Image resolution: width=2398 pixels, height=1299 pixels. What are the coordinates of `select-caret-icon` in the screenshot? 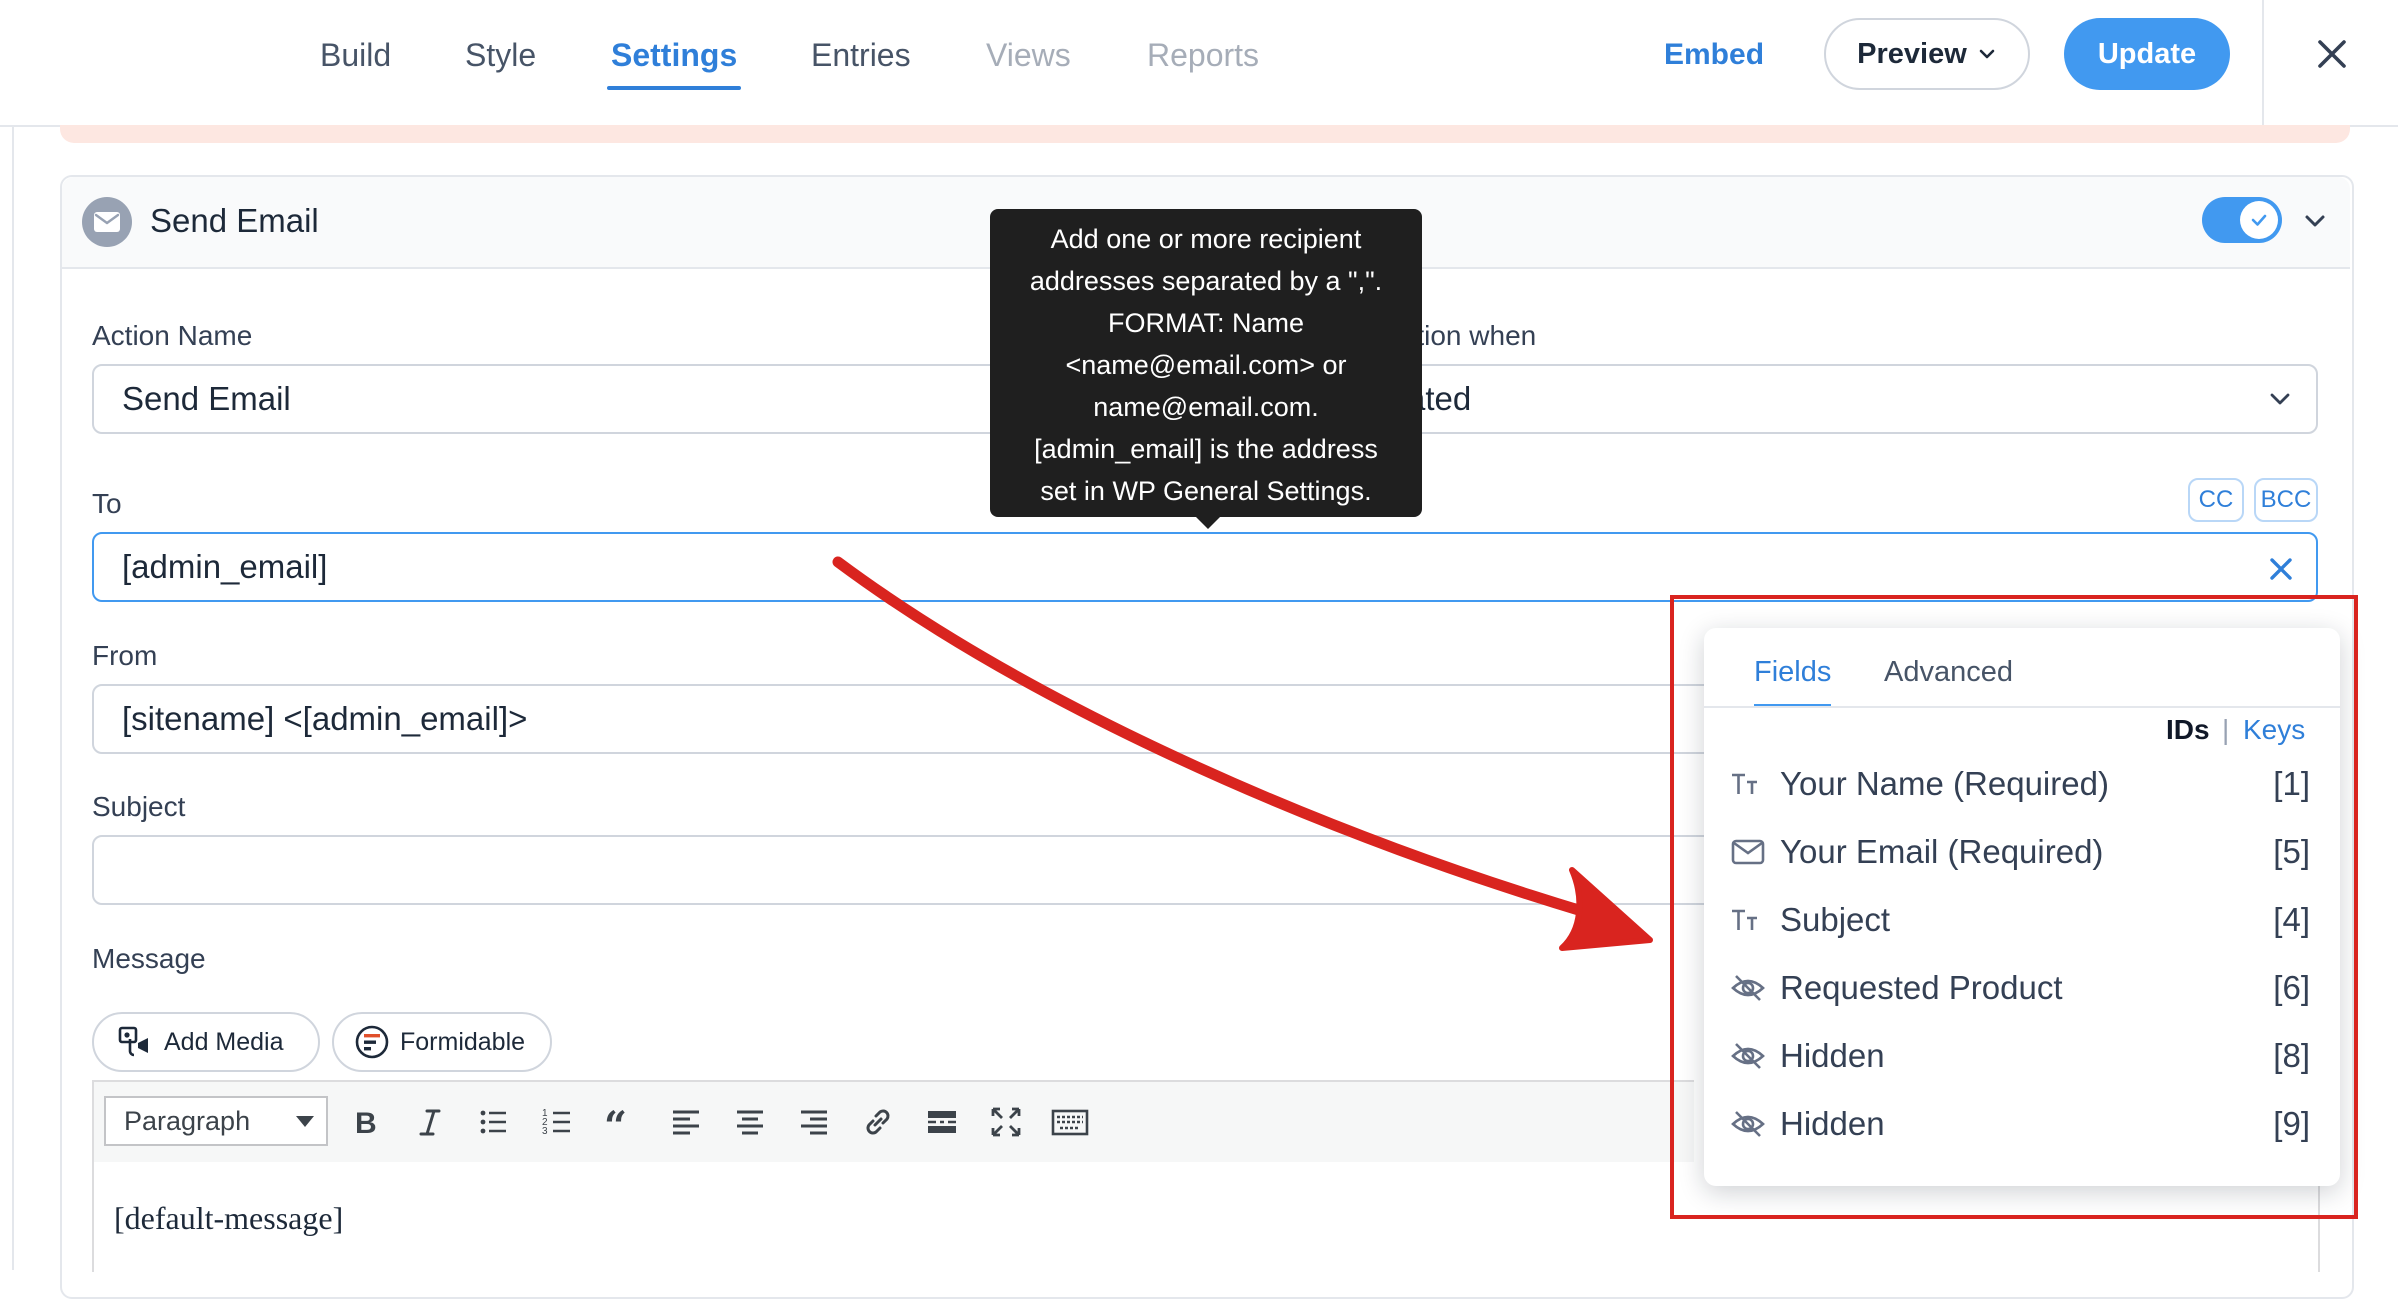 It's located at (305, 1121).